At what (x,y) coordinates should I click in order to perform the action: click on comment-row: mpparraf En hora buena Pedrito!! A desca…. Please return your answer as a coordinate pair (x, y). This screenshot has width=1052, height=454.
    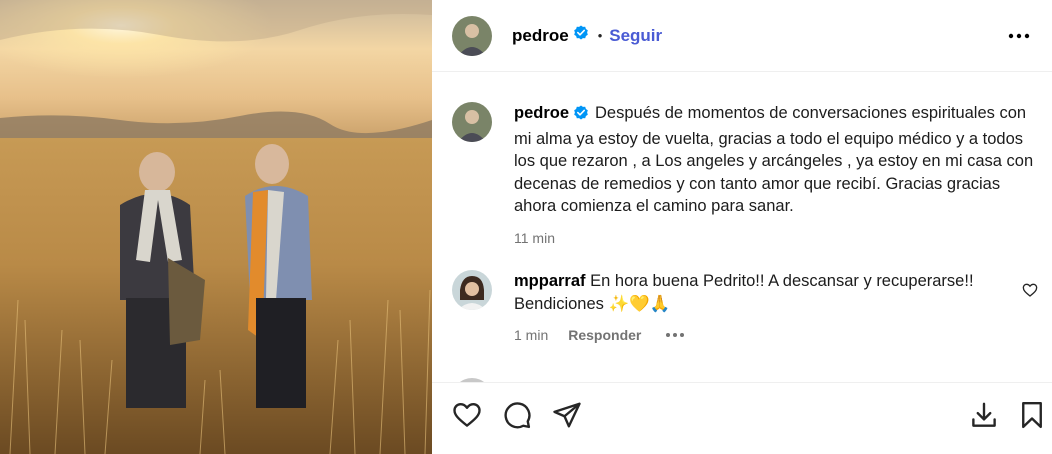
    Looking at the image, I should click on (718, 306).